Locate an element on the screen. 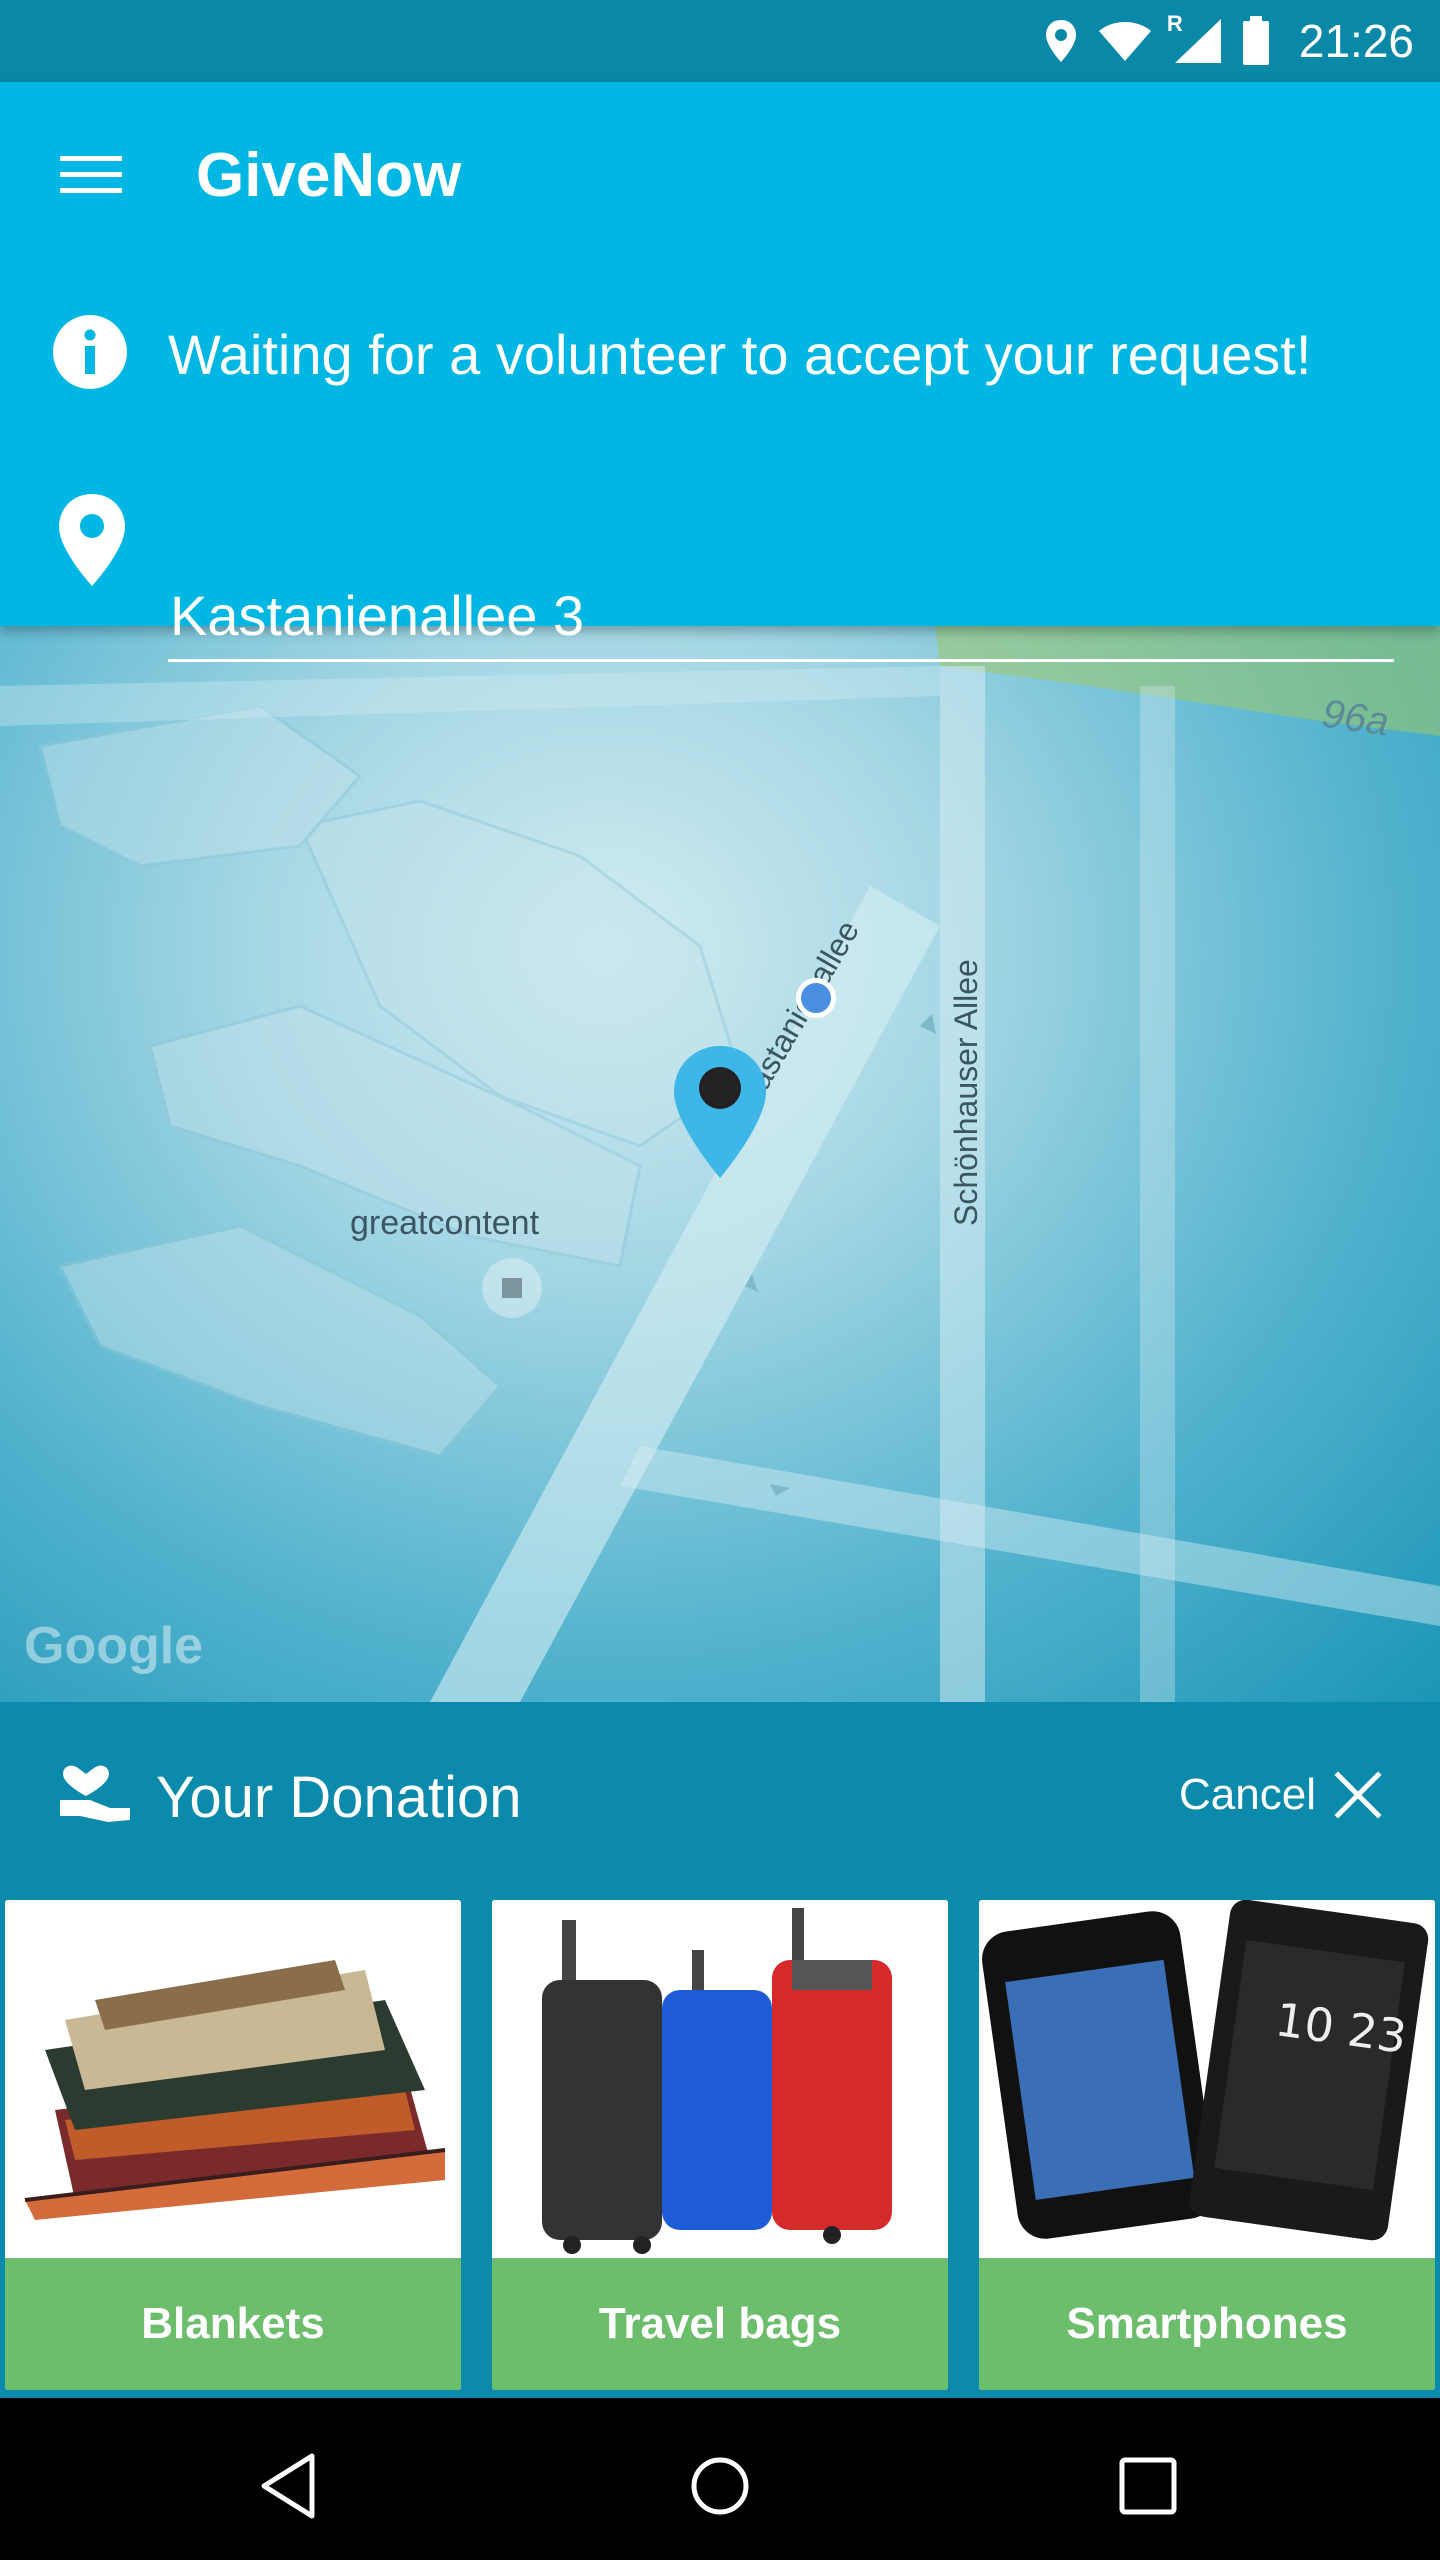 This screenshot has height=2560, width=1440. donation-item-travel-bags: Travel bags is located at coordinates (720, 2145).